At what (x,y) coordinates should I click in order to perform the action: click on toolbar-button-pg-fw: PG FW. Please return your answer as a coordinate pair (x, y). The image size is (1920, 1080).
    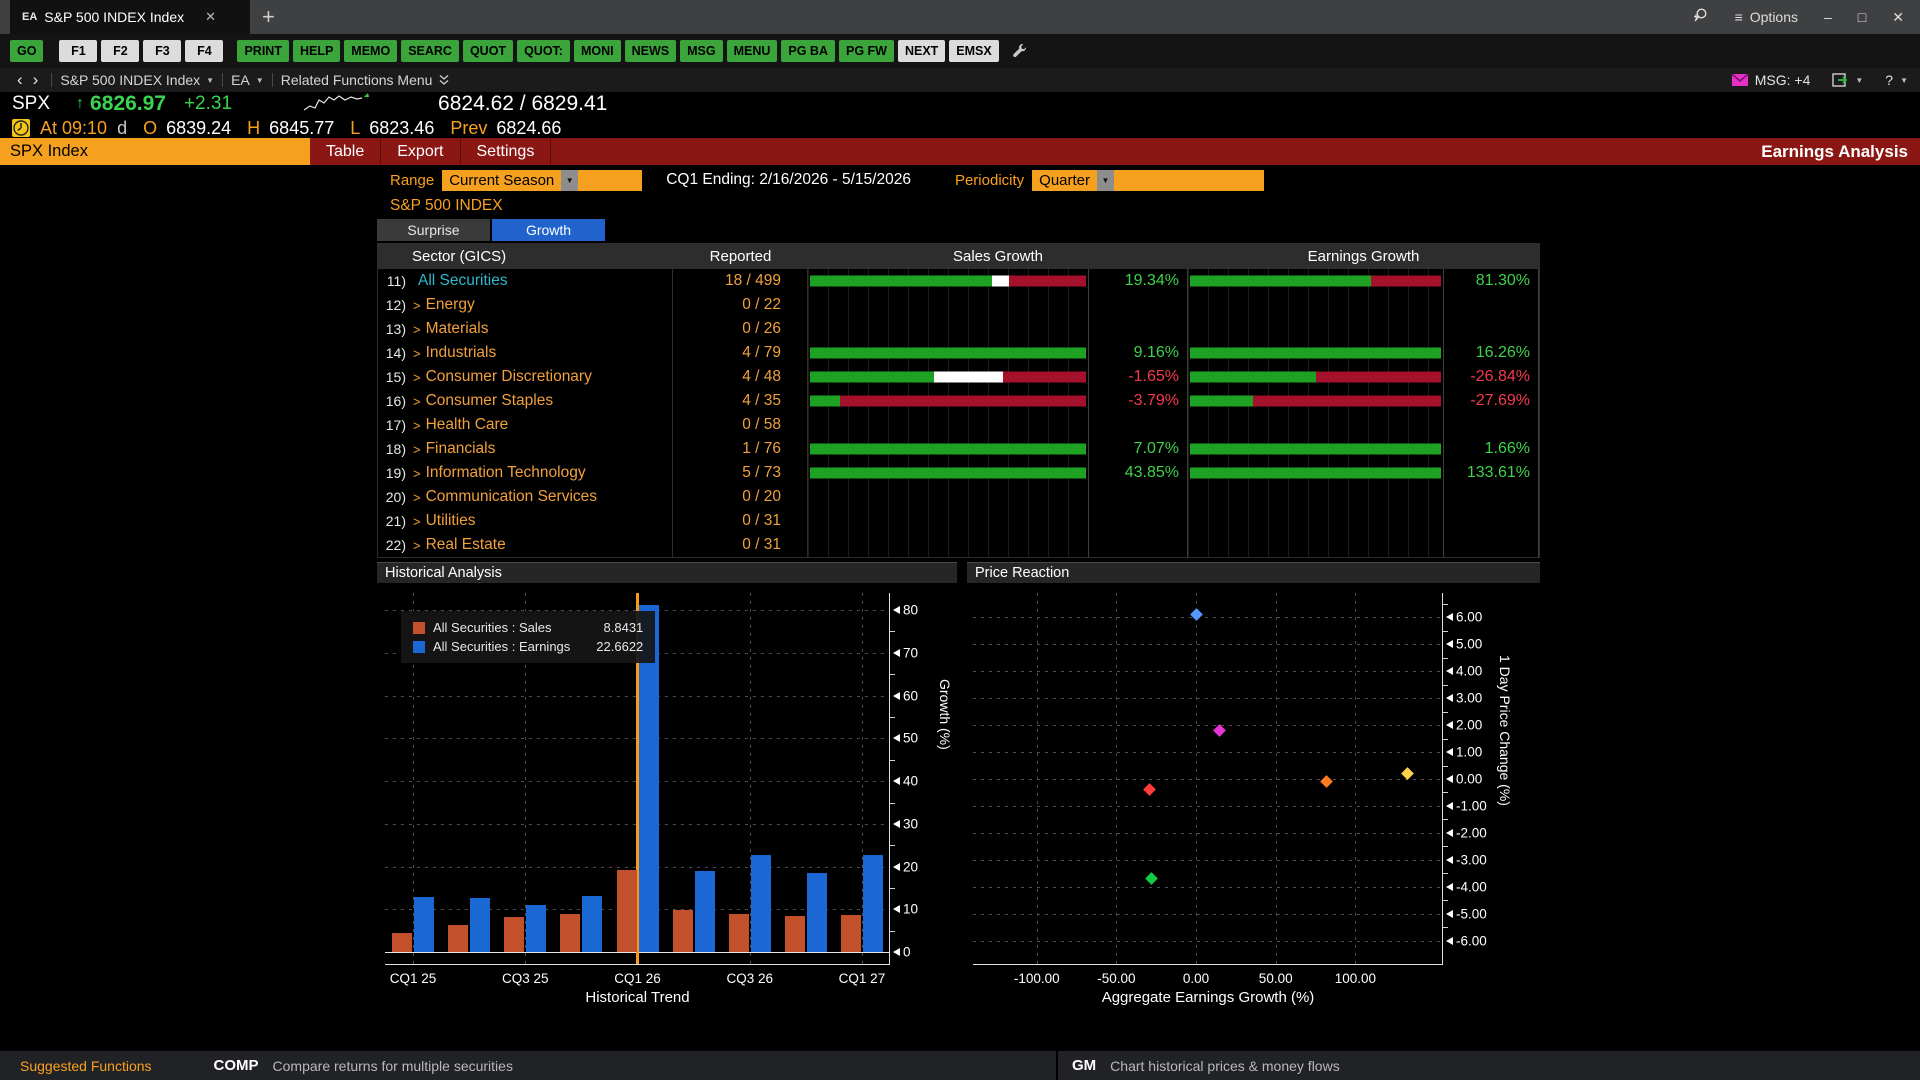
    Looking at the image, I should click on (866, 51).